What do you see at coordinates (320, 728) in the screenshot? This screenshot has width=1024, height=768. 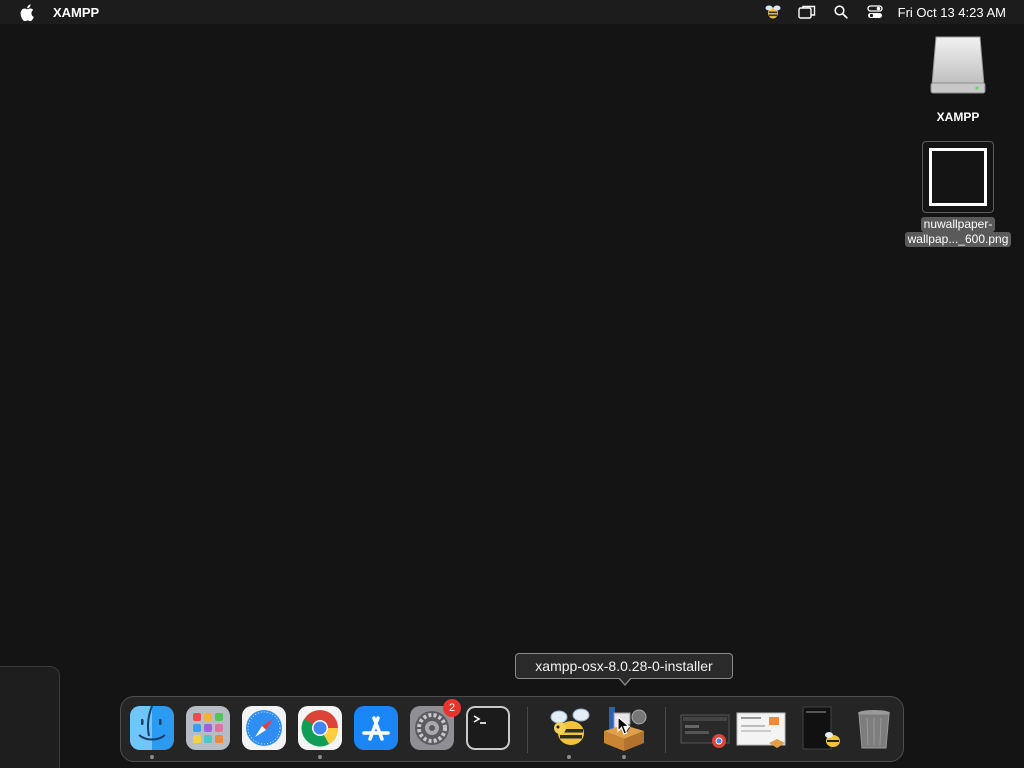 I see `chrome-icon` at bounding box center [320, 728].